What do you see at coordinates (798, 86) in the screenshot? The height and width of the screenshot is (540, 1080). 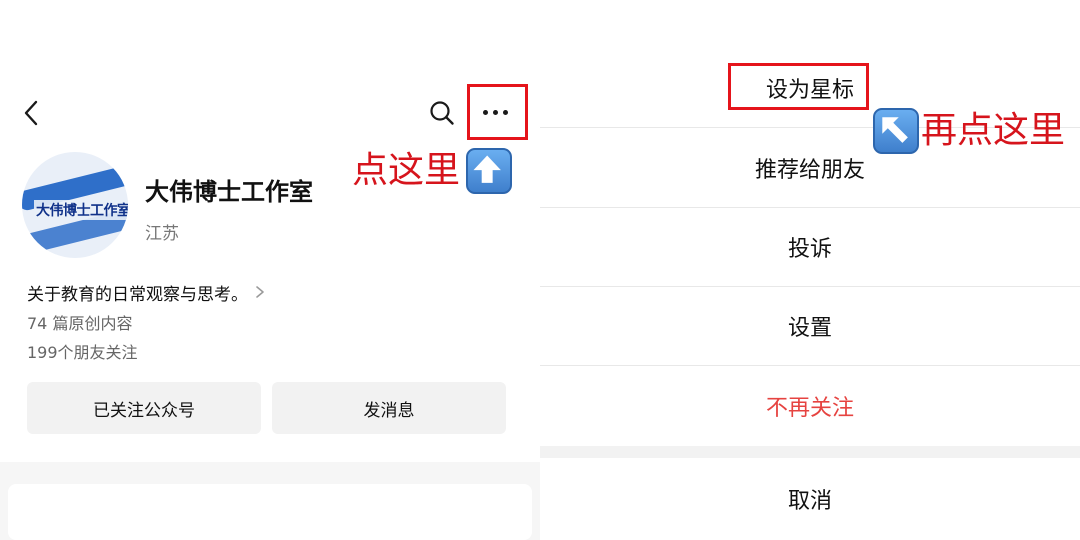 I see `set-star-highlight-box` at bounding box center [798, 86].